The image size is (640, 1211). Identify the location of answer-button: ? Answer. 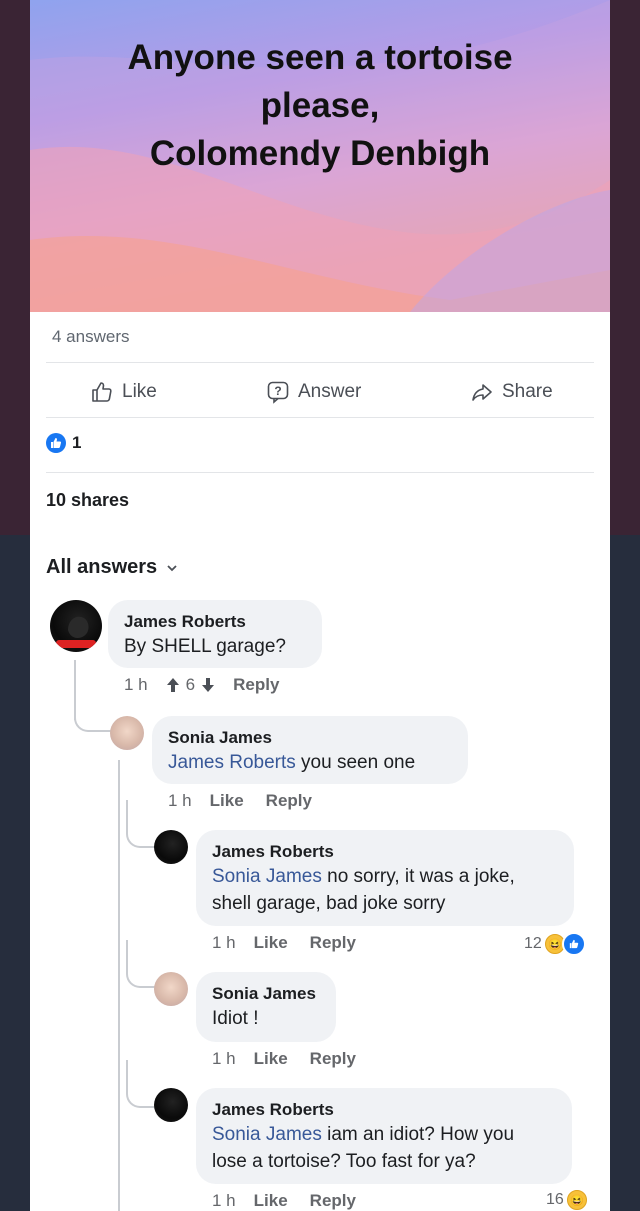
(313, 392).